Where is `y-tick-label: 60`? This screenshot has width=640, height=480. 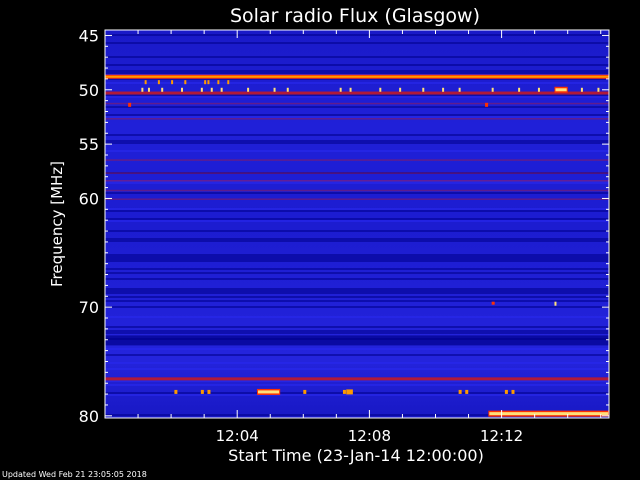
y-tick-label: 60 is located at coordinates (89, 198).